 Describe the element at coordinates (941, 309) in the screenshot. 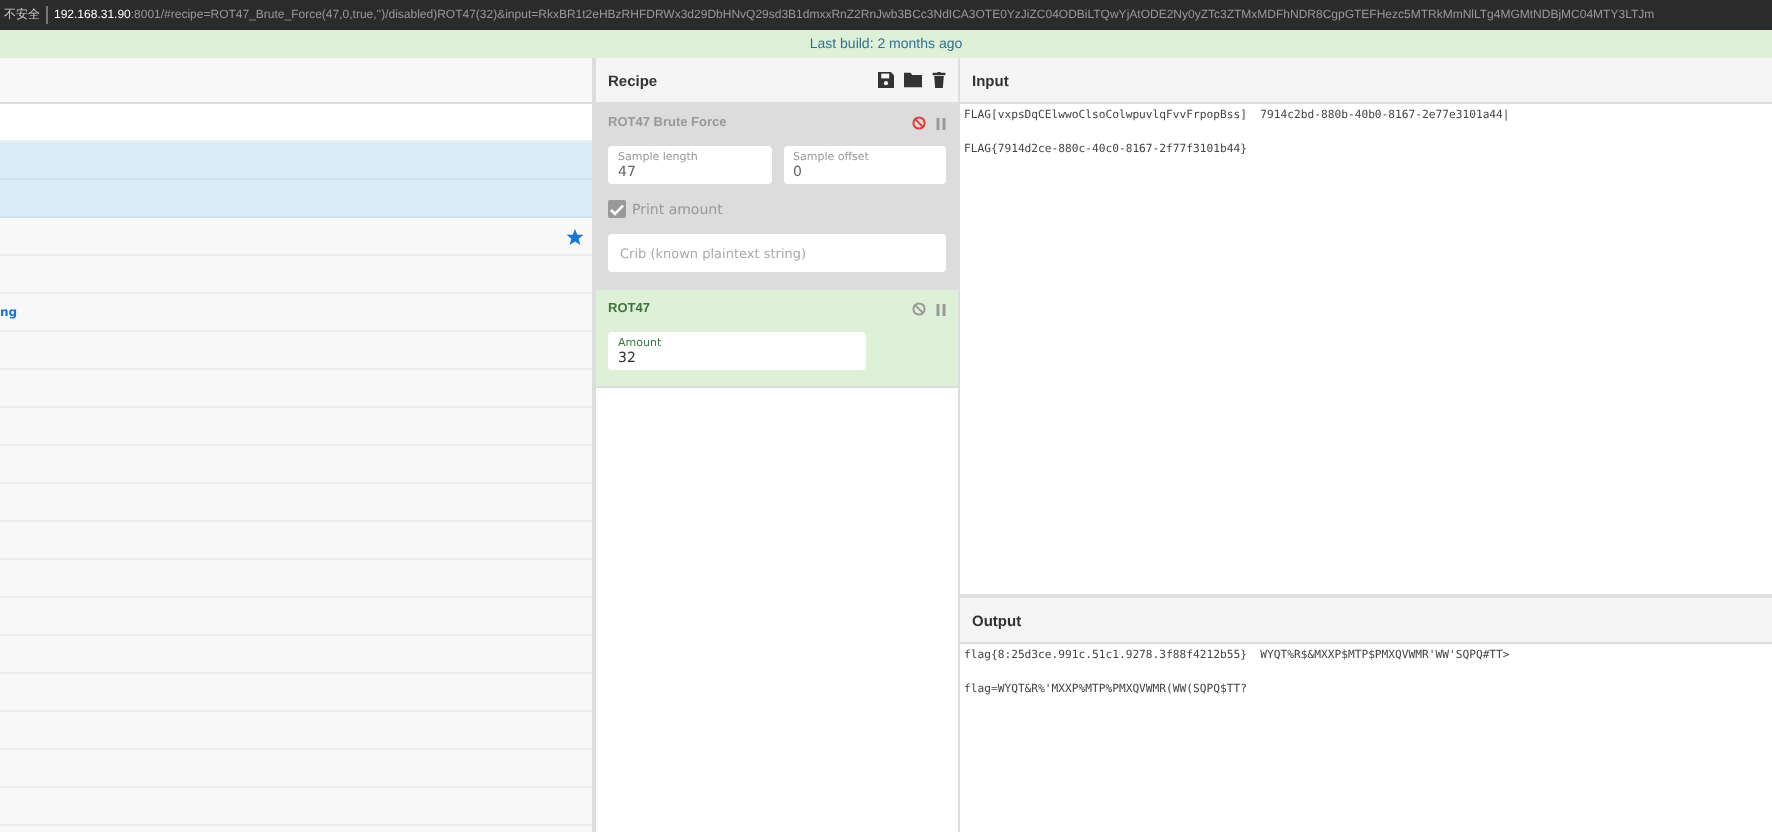

I see `pause-icon` at that location.